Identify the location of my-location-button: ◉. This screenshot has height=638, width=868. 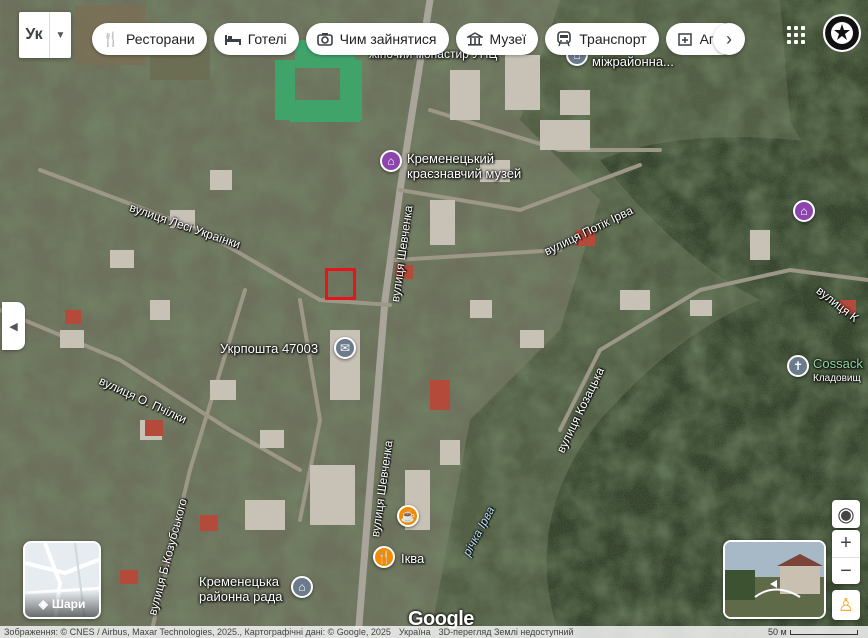
(846, 514).